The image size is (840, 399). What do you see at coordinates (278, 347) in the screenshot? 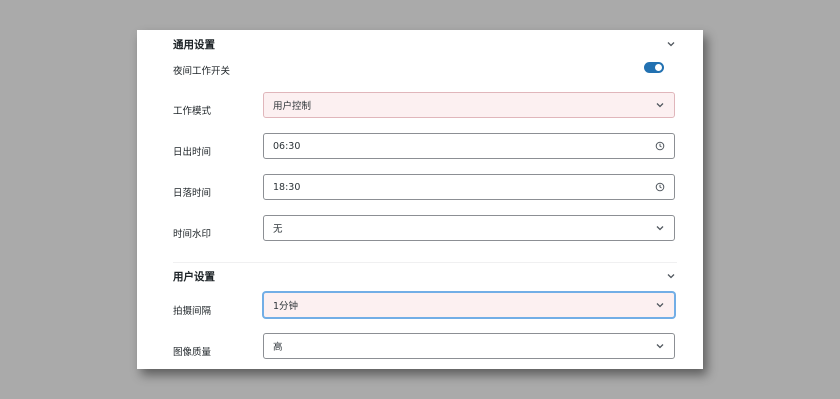
I see `quality-value: 高` at bounding box center [278, 347].